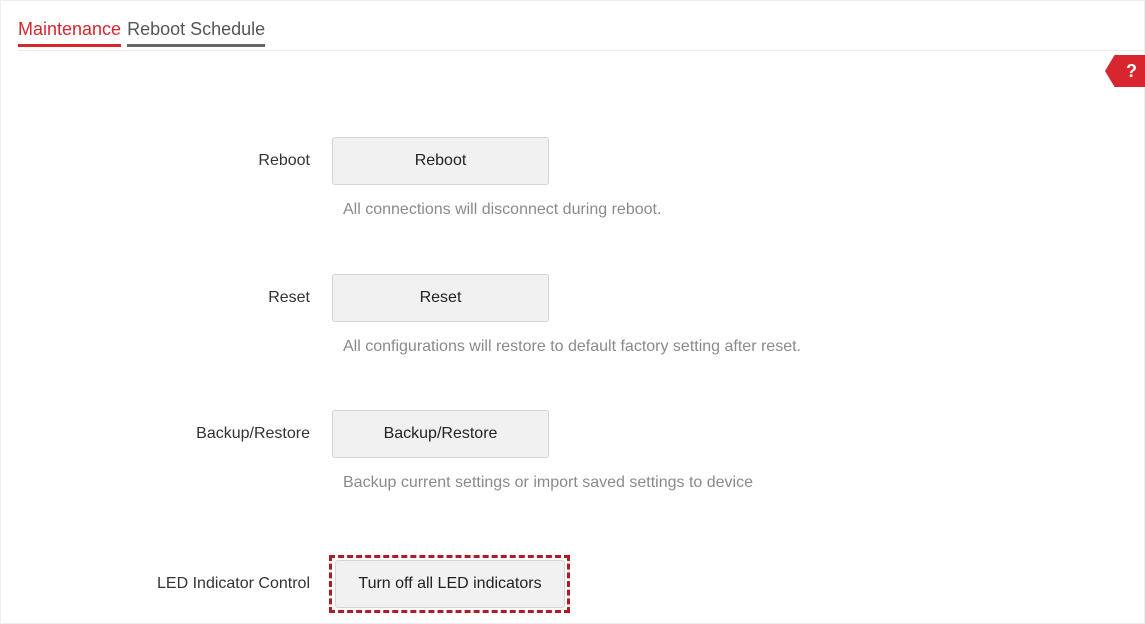 Image resolution: width=1145 pixels, height=624 pixels. What do you see at coordinates (440, 161) in the screenshot?
I see `reboot-button: Reboot` at bounding box center [440, 161].